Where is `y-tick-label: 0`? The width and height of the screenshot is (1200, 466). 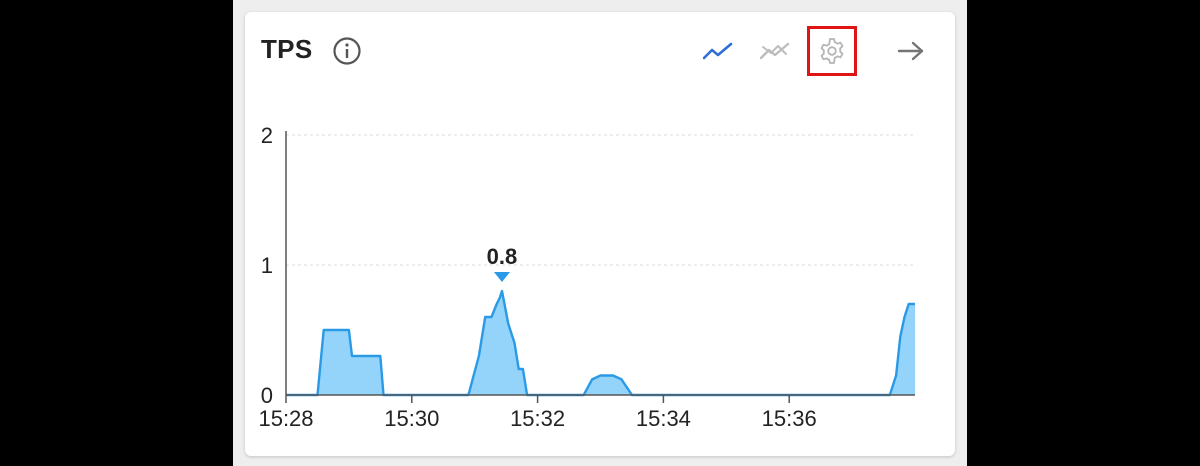
y-tick-label: 0 is located at coordinates (267, 395).